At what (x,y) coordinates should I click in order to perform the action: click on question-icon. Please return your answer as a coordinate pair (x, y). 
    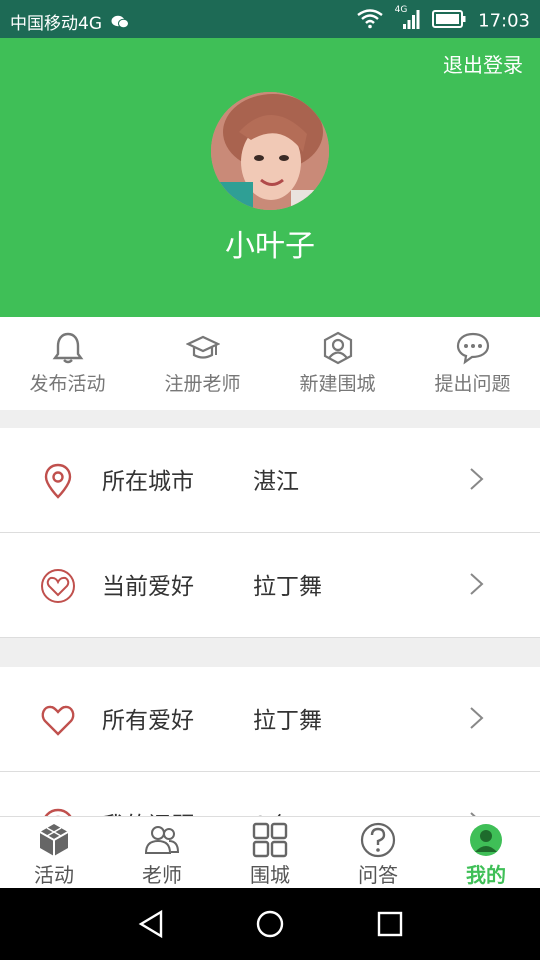
    Looking at the image, I should click on (378, 840).